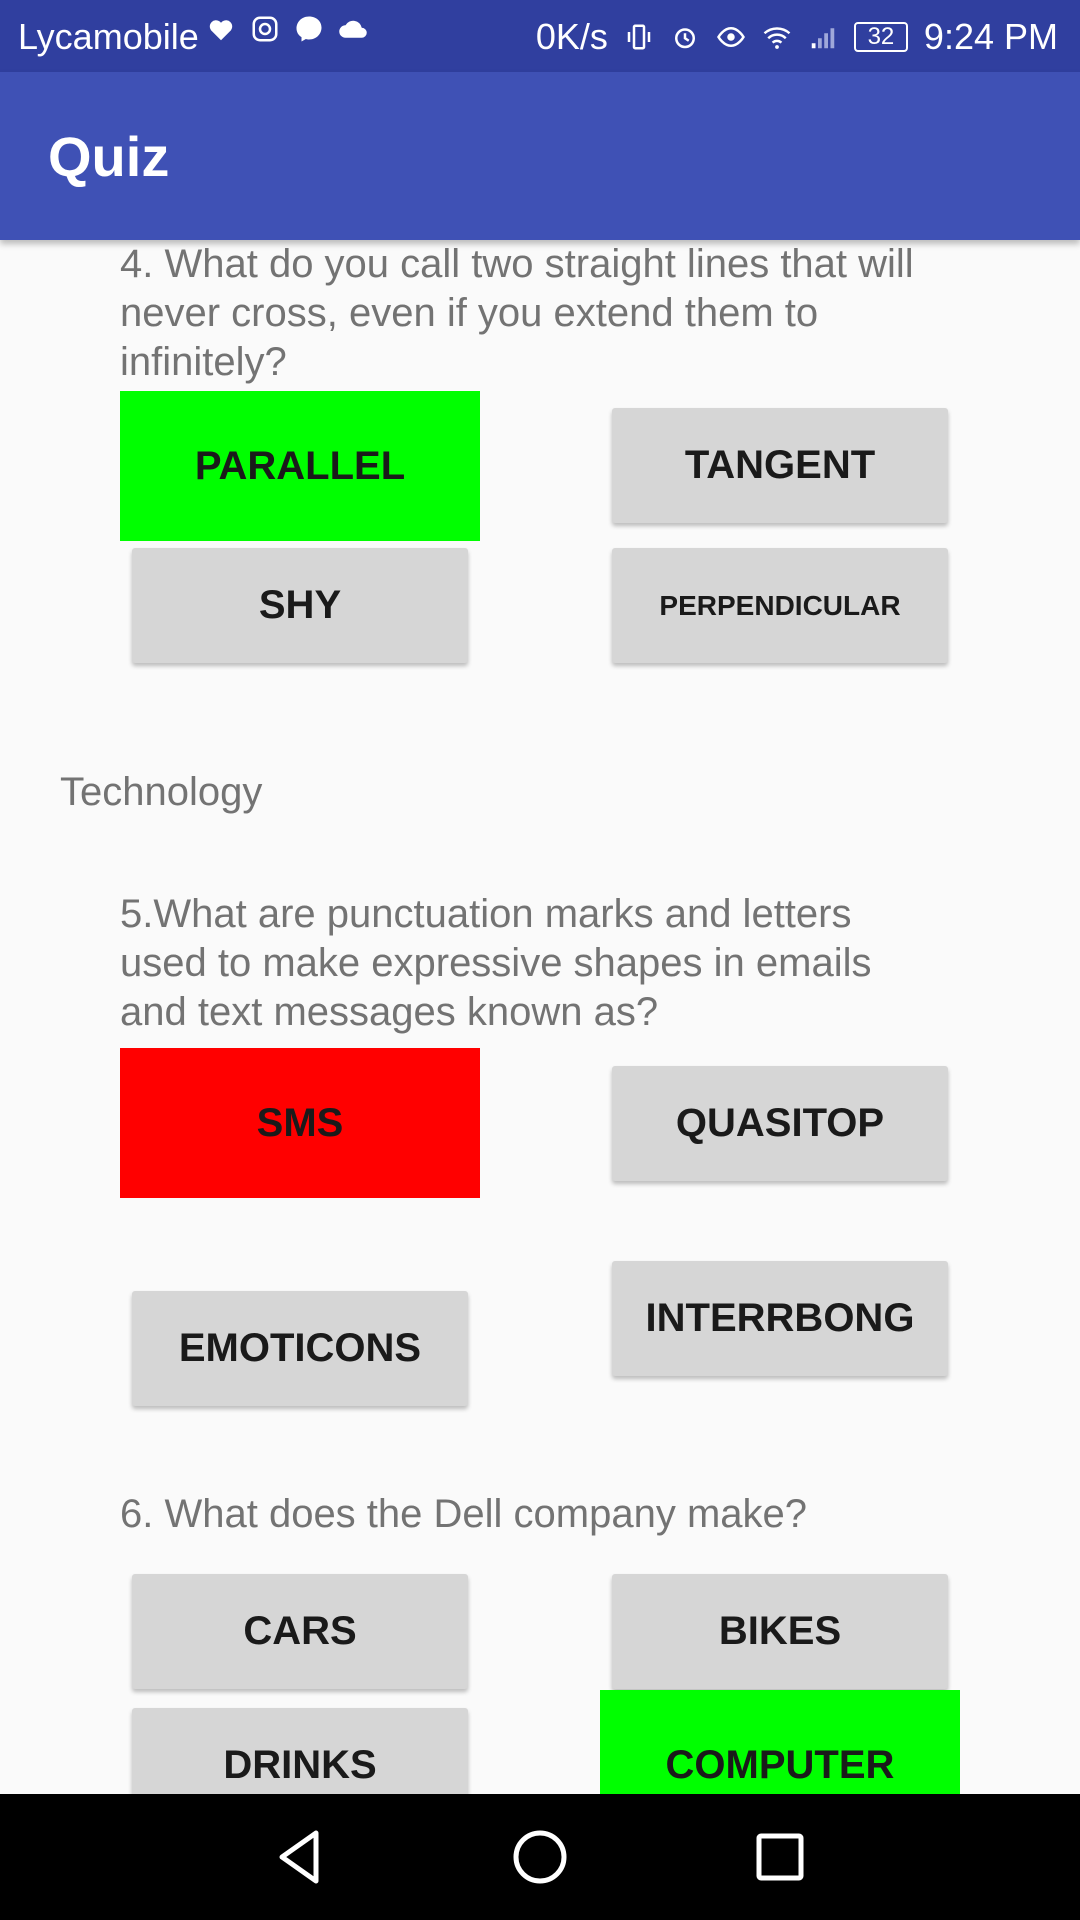 The height and width of the screenshot is (1920, 1080). I want to click on notification-icons, so click(287, 29).